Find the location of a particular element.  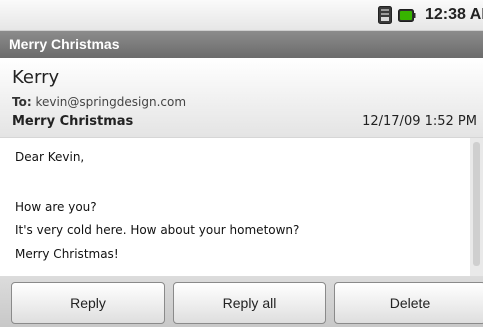

body-scrollbar is located at coordinates (476, 207).